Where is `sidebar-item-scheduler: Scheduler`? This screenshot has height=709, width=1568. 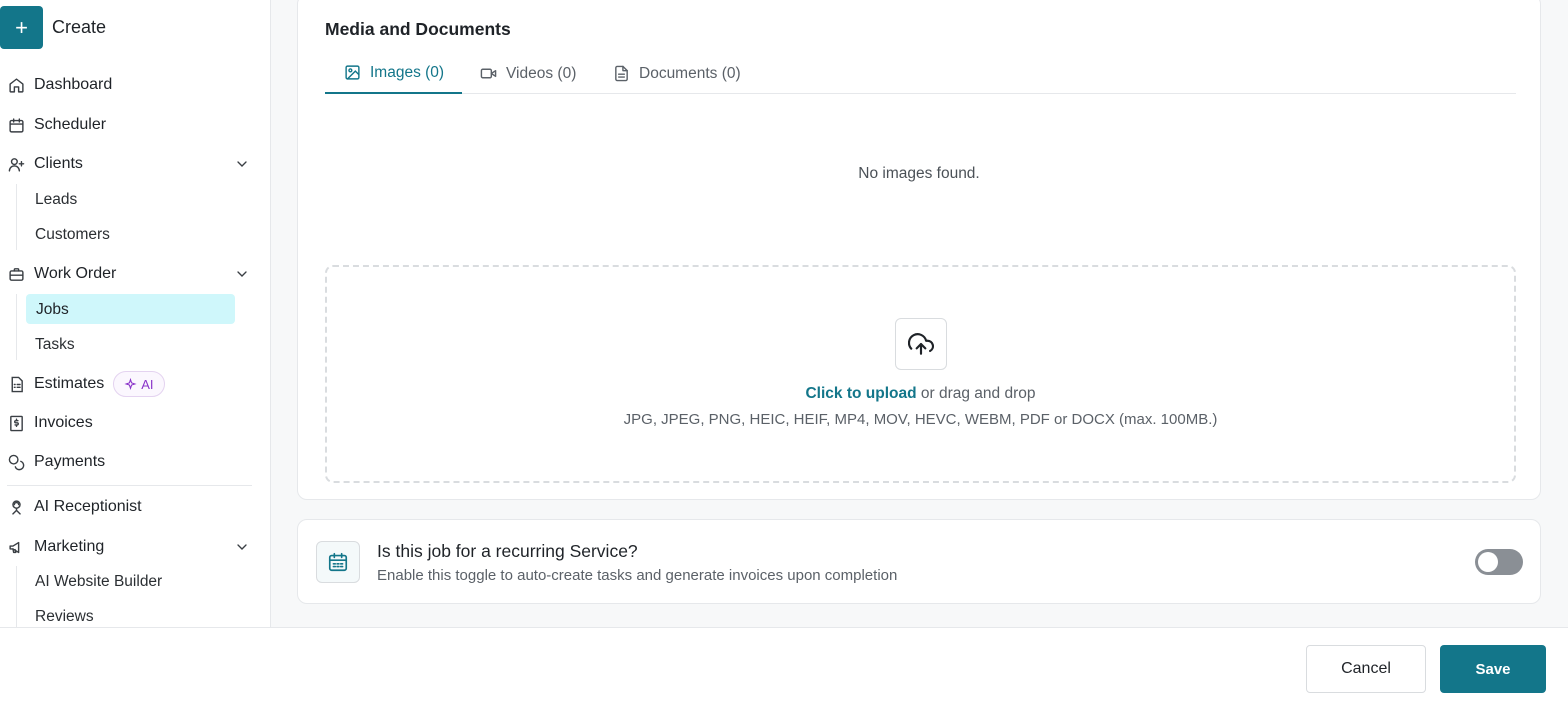 sidebar-item-scheduler: Scheduler is located at coordinates (56, 125).